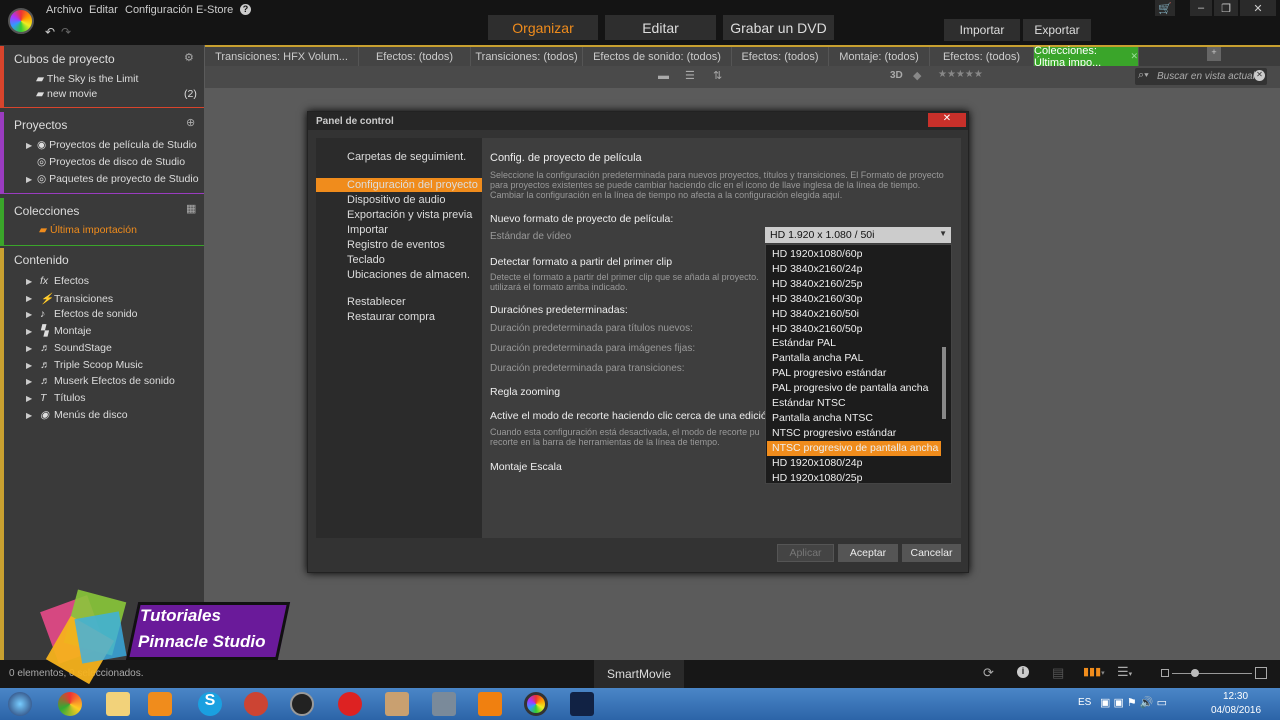 This screenshot has width=1280, height=720. I want to click on gear-icon: ⚙, so click(189, 57).